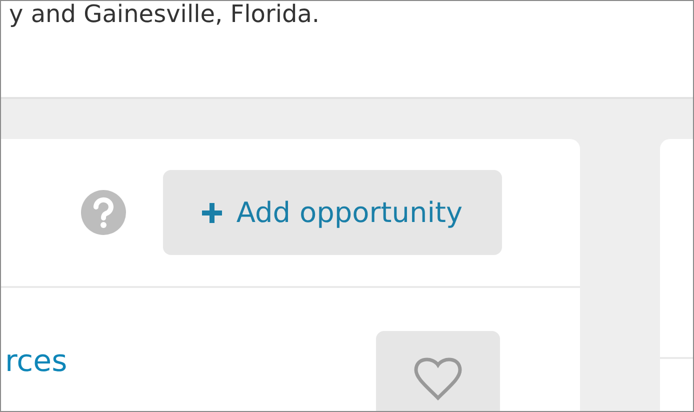  What do you see at coordinates (103, 212) in the screenshot?
I see `help-icon` at bounding box center [103, 212].